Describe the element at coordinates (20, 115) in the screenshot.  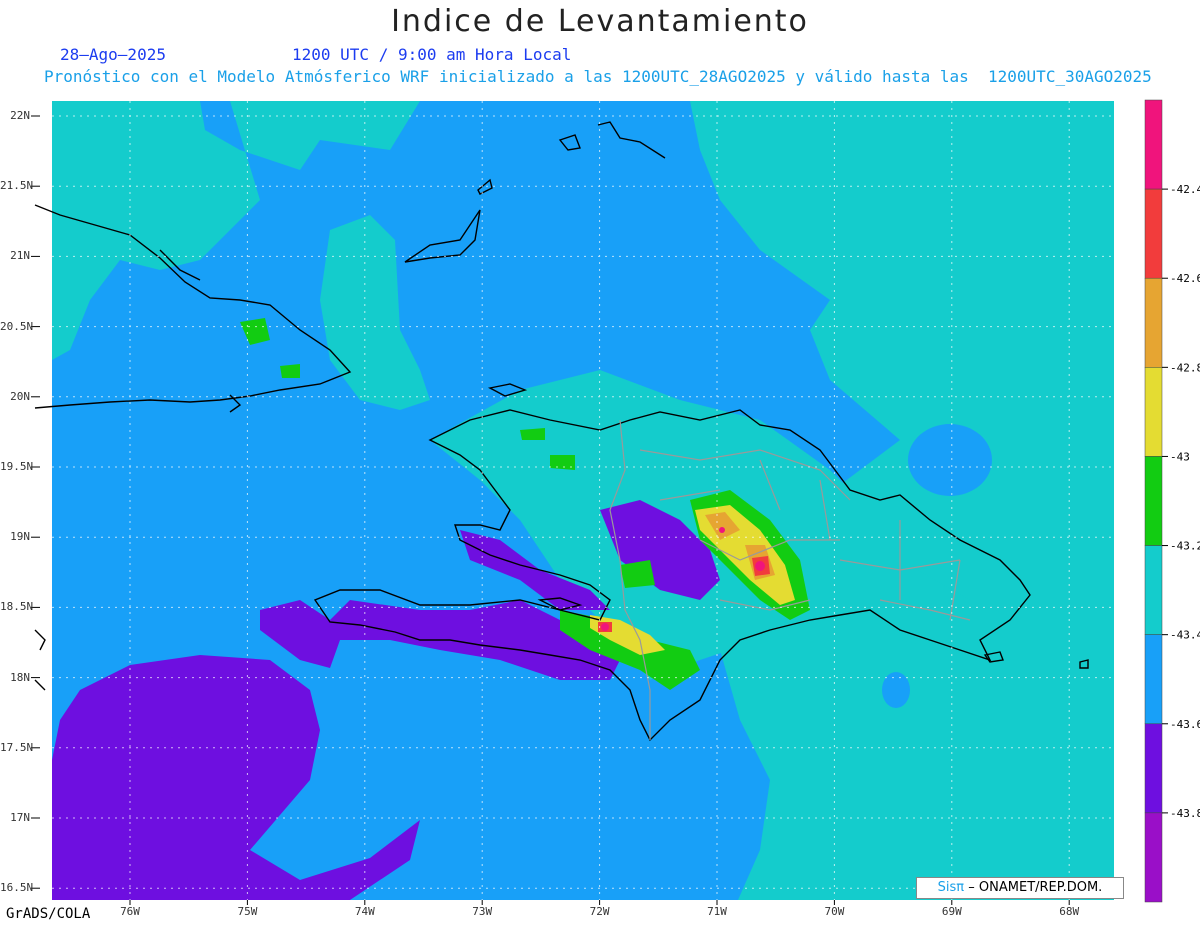
I see `lat-label: 22N` at that location.